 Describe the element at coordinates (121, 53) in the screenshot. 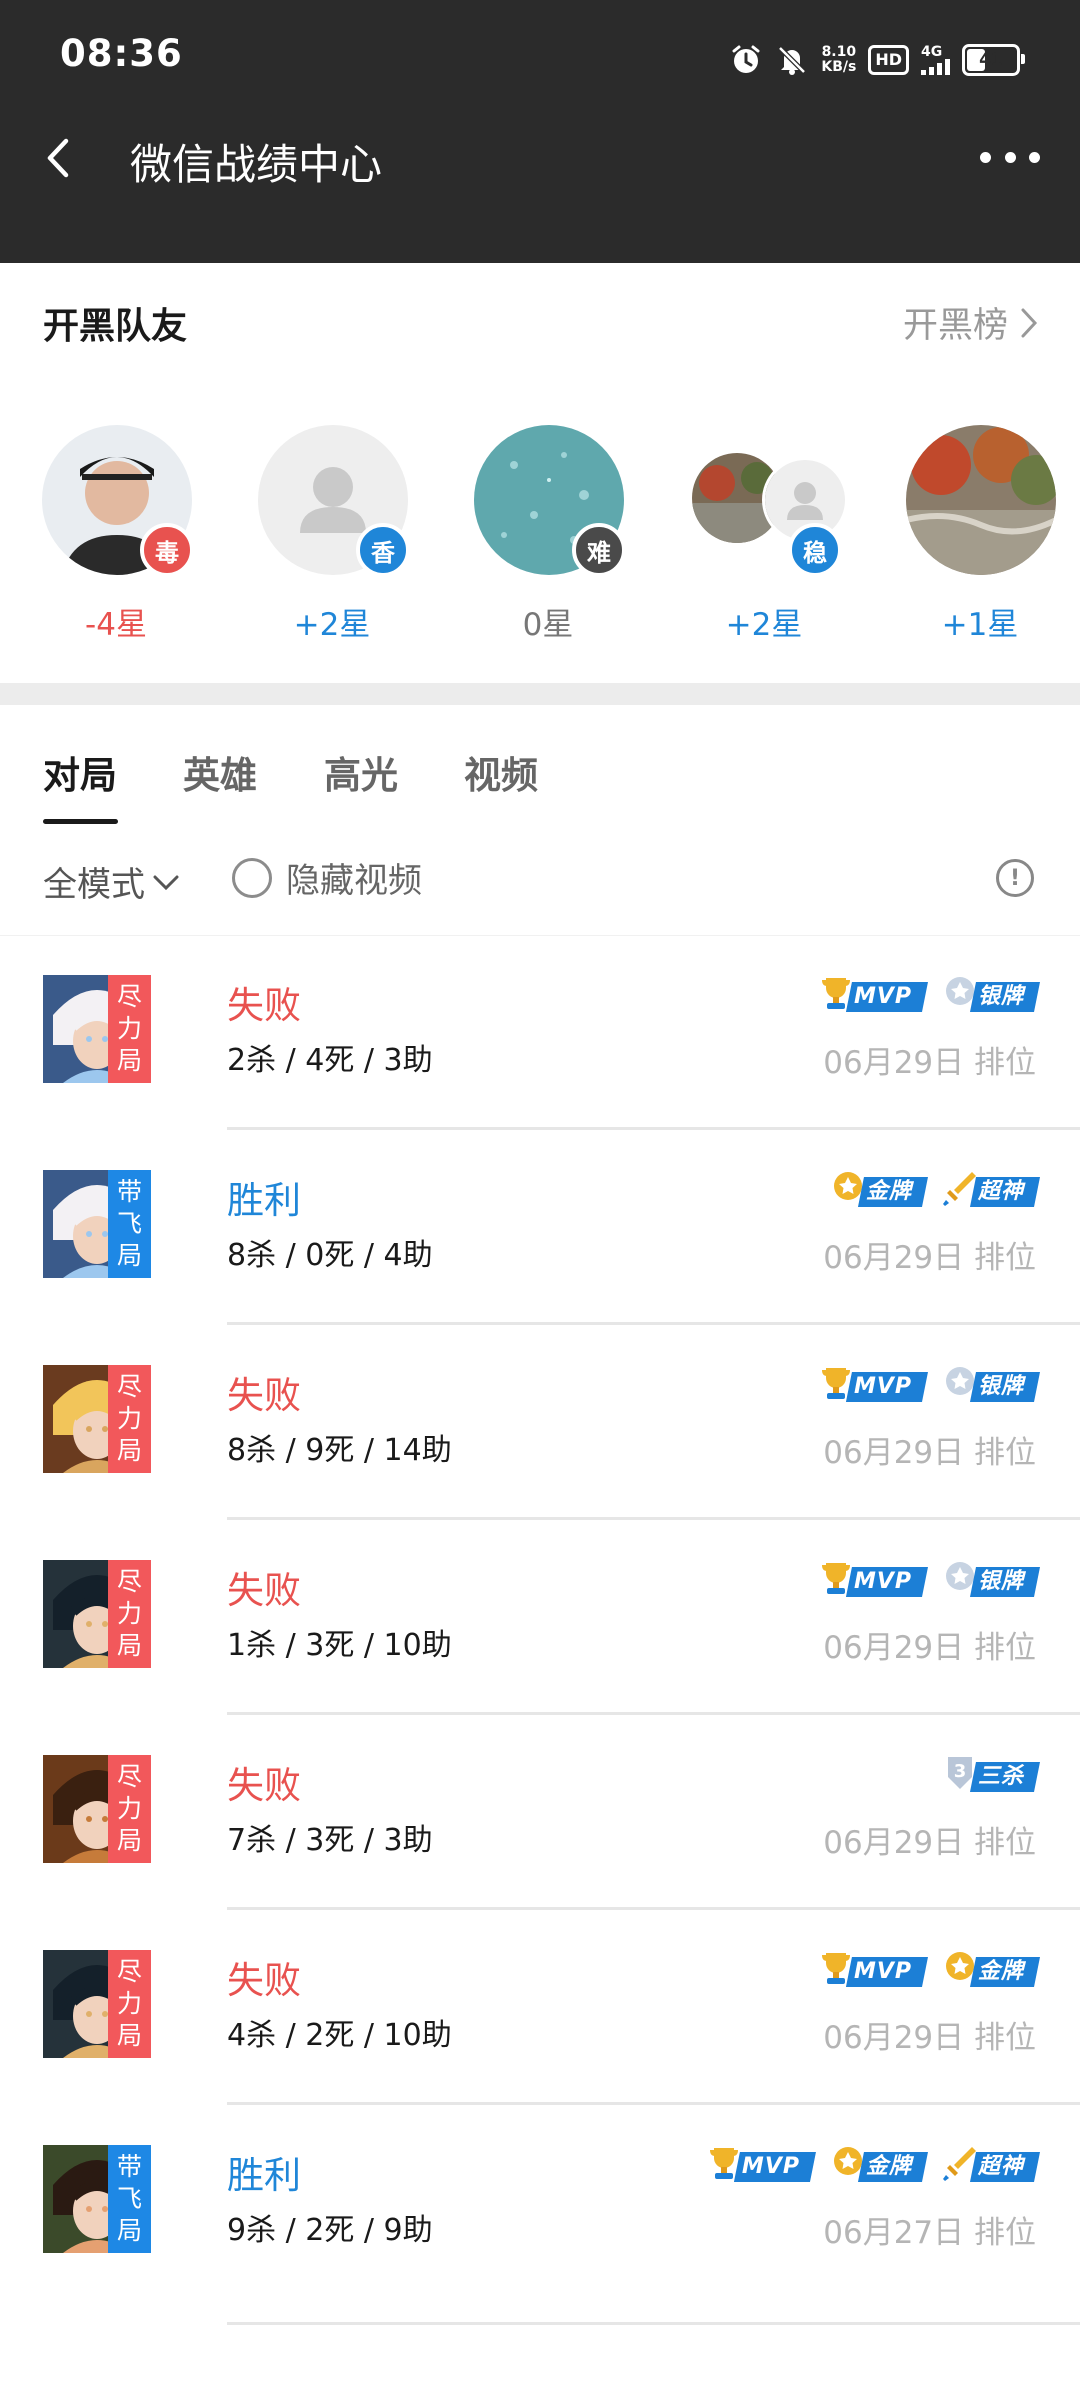

I see `status-time: 08:36` at that location.